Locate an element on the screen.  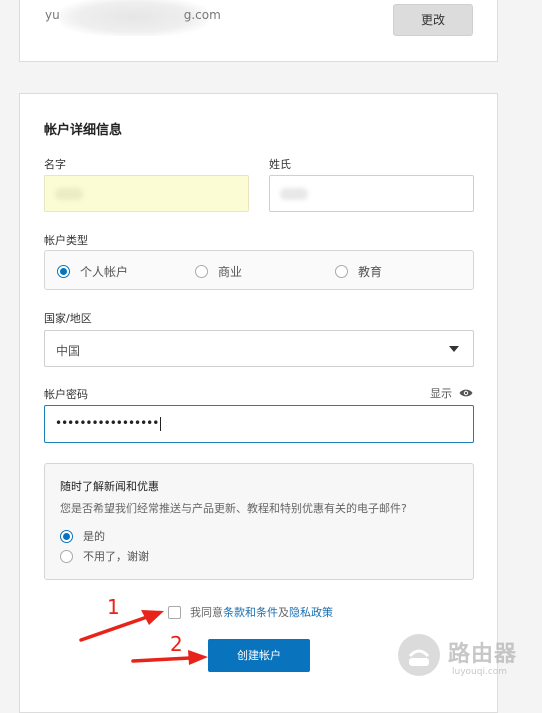
account-type-education: 教育 is located at coordinates (358, 271).